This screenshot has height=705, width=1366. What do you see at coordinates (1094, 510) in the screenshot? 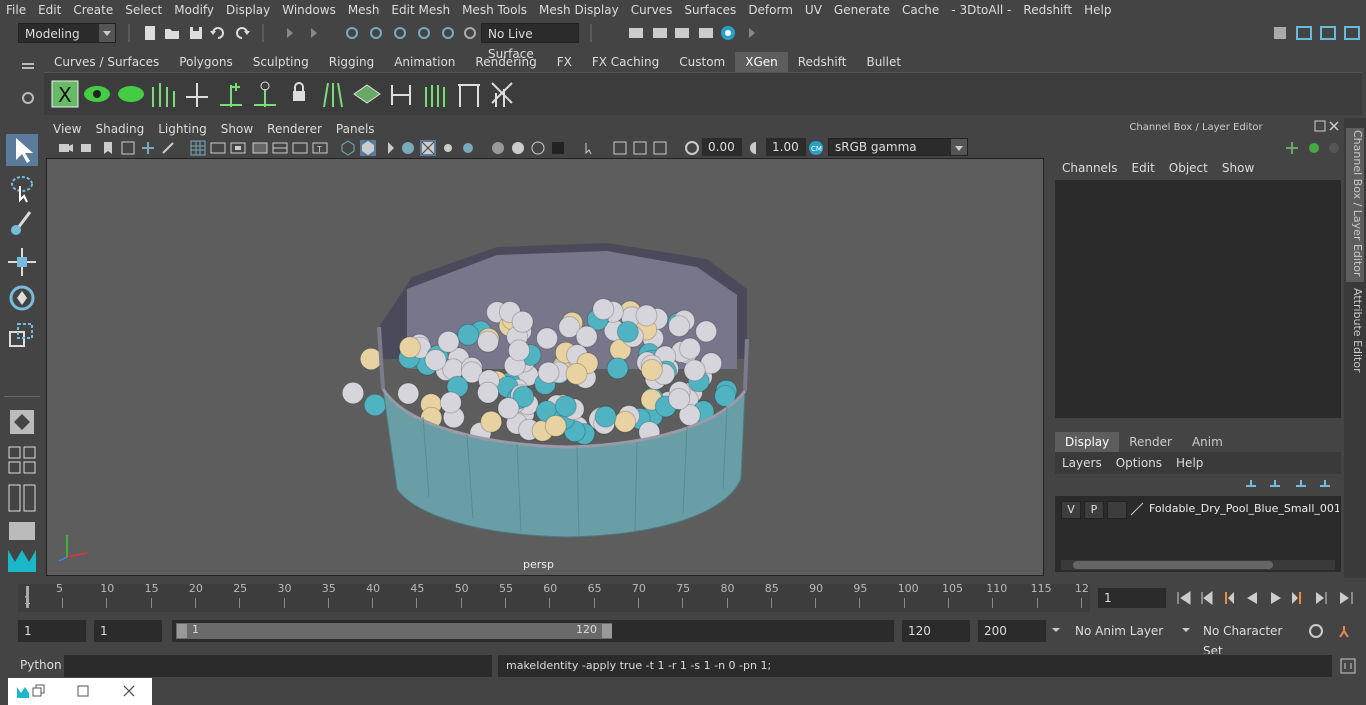
I see `layer-playback-toggle: P` at bounding box center [1094, 510].